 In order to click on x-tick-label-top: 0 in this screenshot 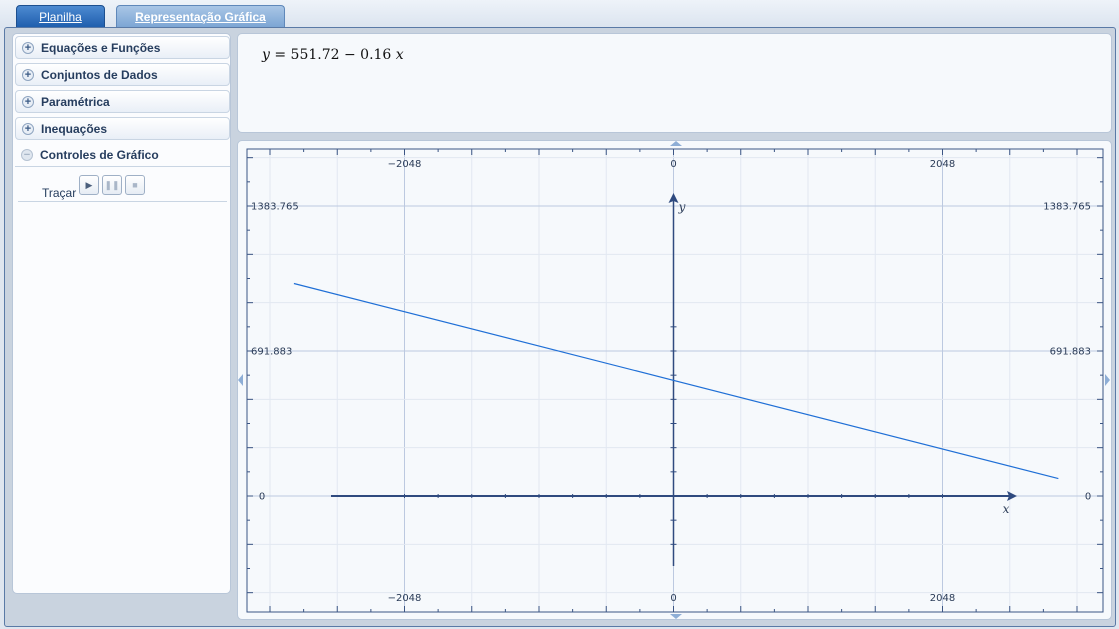, I will do `click(673, 164)`.